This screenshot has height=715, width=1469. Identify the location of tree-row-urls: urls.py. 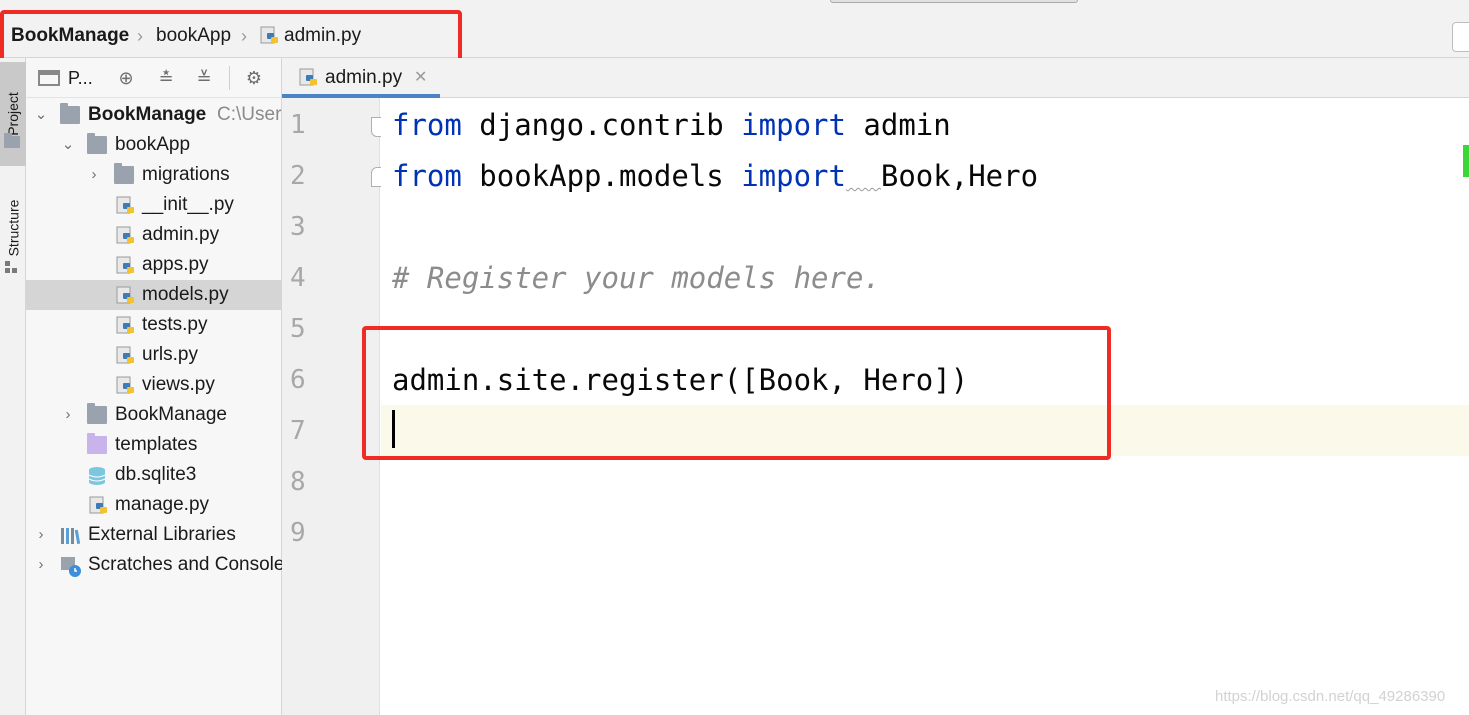
(154, 355).